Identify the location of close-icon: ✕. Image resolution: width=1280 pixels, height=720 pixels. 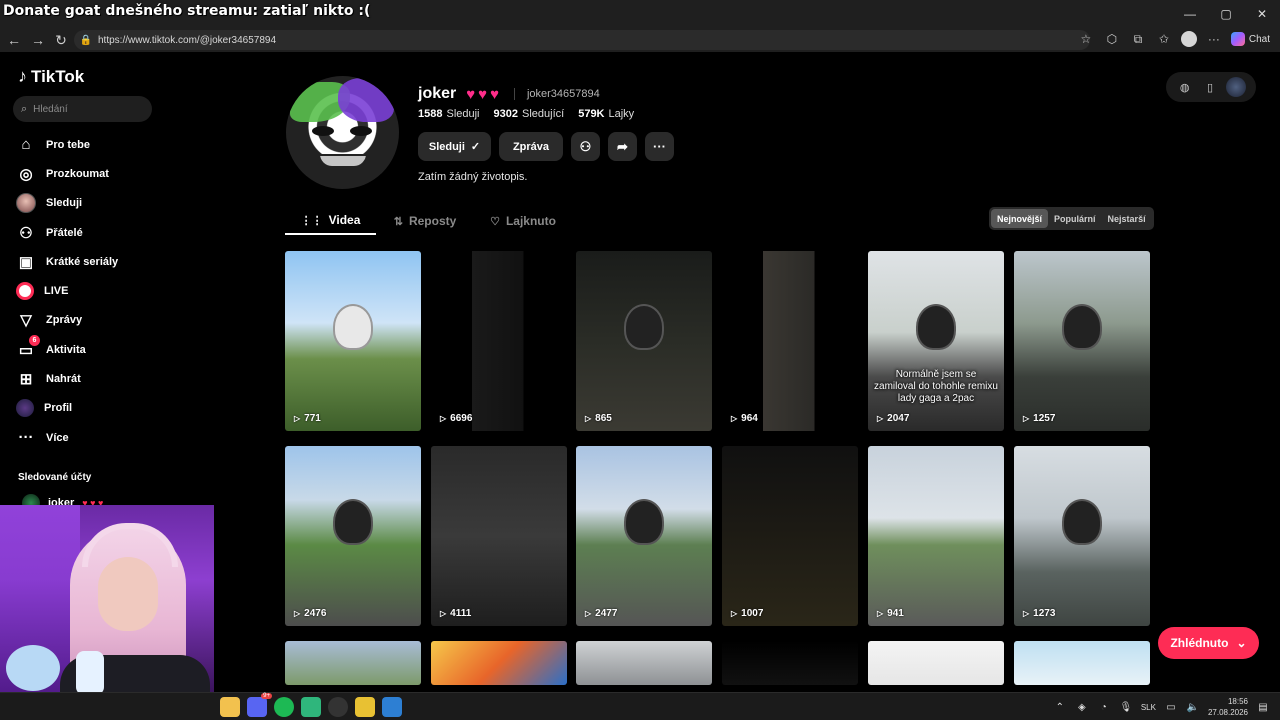
(1262, 14).